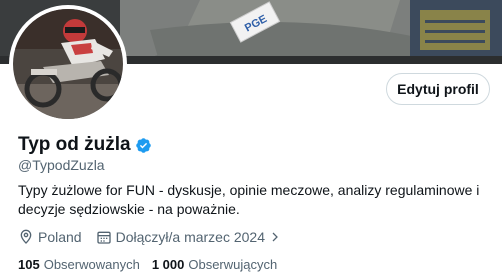 Image resolution: width=502 pixels, height=277 pixels. Describe the element at coordinates (438, 89) in the screenshot. I see `edit-profile-button: Edytuj profil` at that location.